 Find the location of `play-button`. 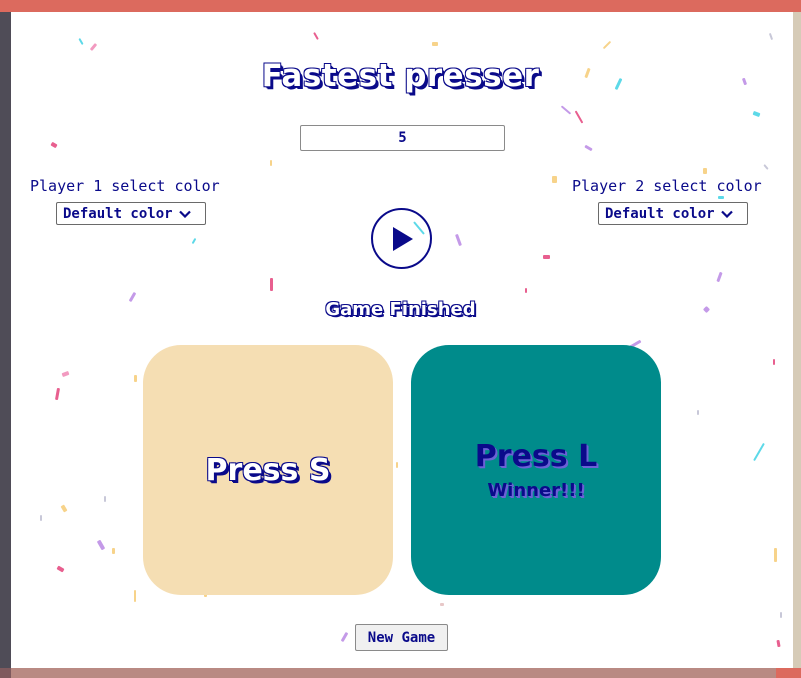

play-button is located at coordinates (401, 238).